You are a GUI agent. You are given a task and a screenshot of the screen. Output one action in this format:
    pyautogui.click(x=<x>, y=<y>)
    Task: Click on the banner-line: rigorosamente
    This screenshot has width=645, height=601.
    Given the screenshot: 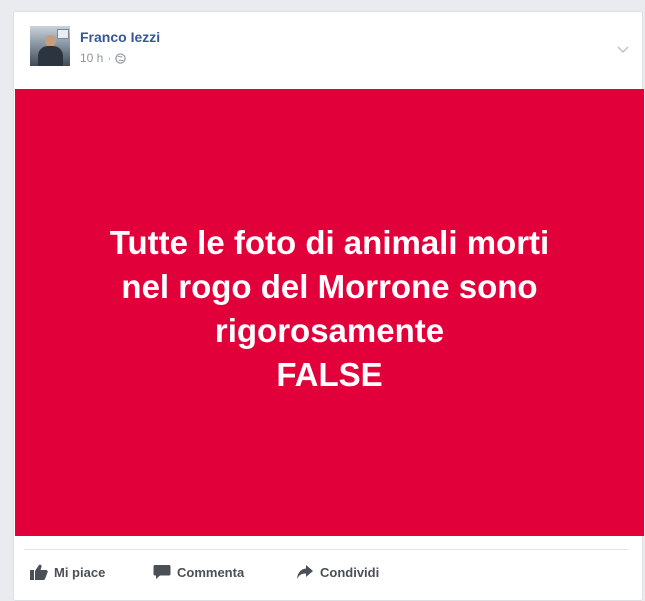 What is the action you would take?
    pyautogui.click(x=329, y=330)
    